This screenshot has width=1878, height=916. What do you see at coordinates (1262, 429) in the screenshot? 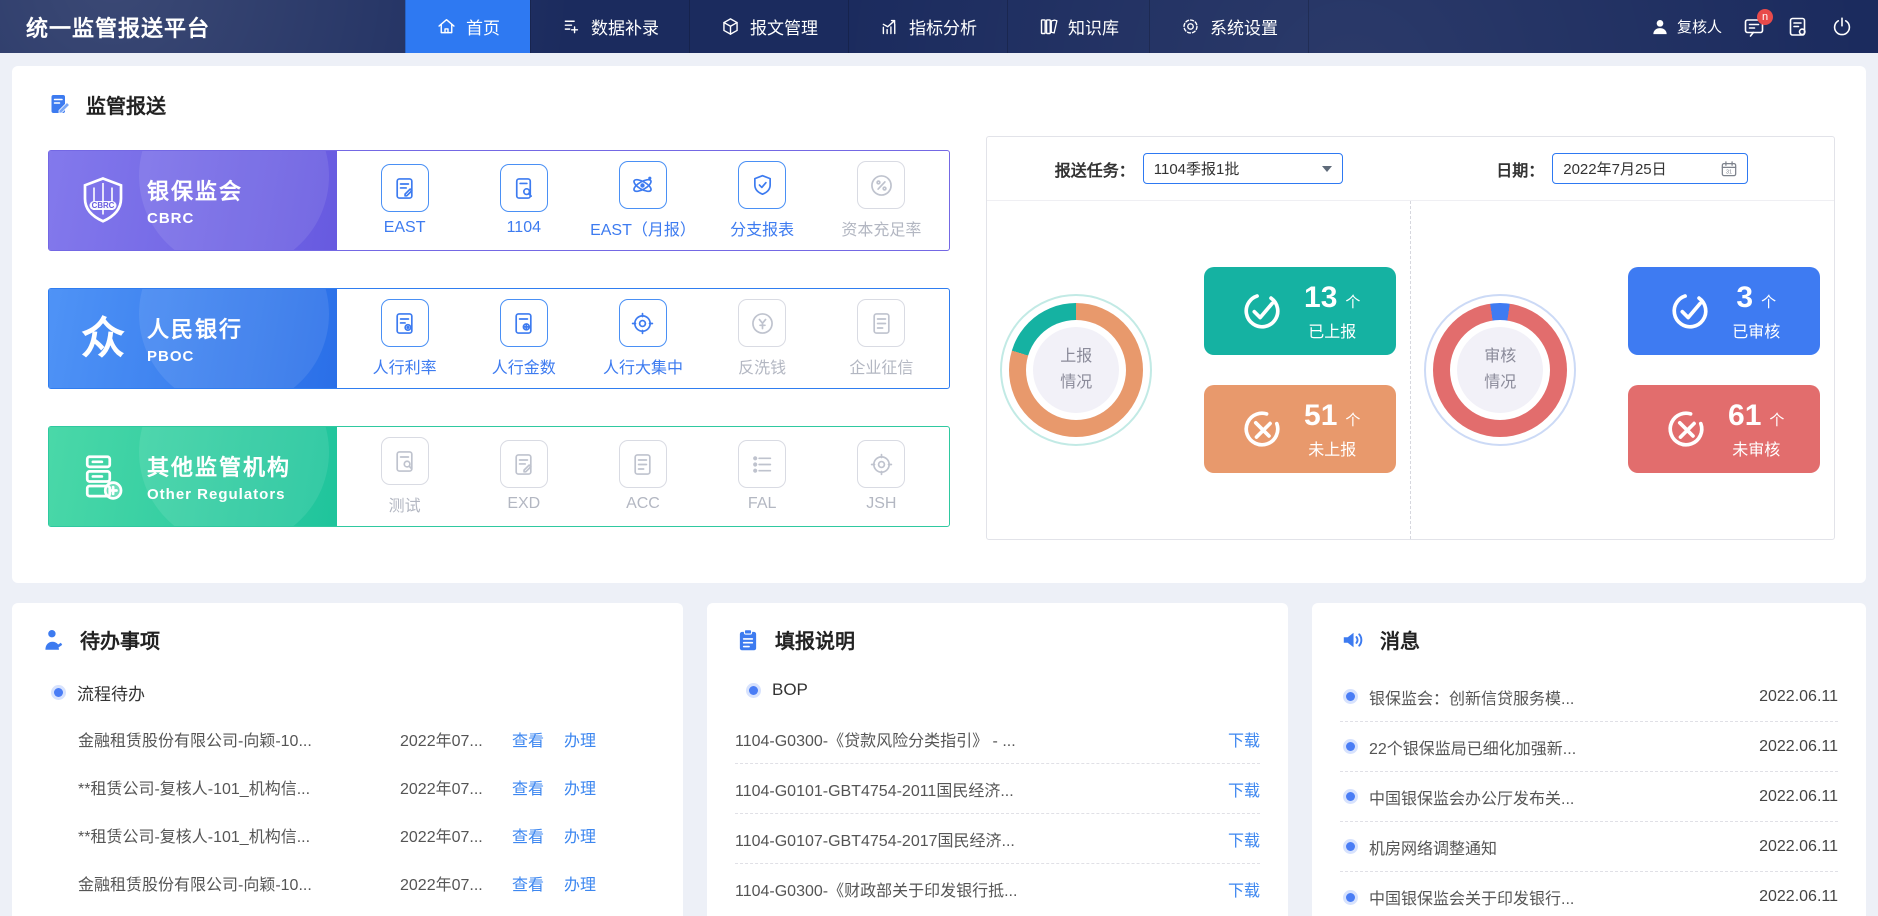
I see `x-circle-icon` at bounding box center [1262, 429].